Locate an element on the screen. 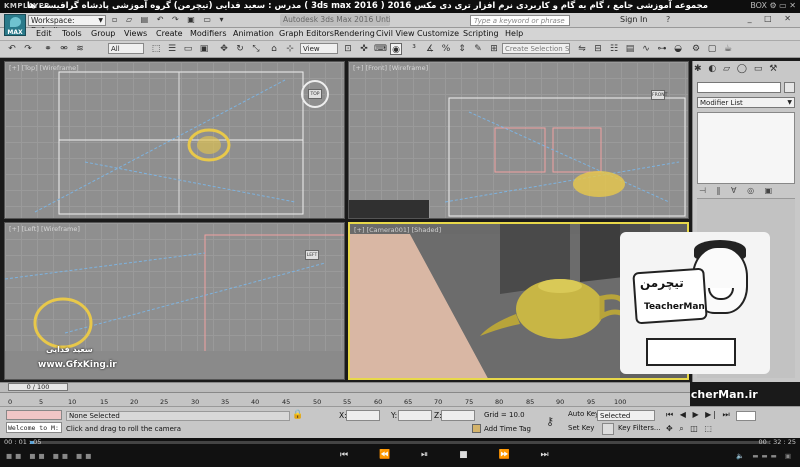  player-volume-controls: 🔈 ▬▬▬ ▣ is located at coordinates (765, 456).